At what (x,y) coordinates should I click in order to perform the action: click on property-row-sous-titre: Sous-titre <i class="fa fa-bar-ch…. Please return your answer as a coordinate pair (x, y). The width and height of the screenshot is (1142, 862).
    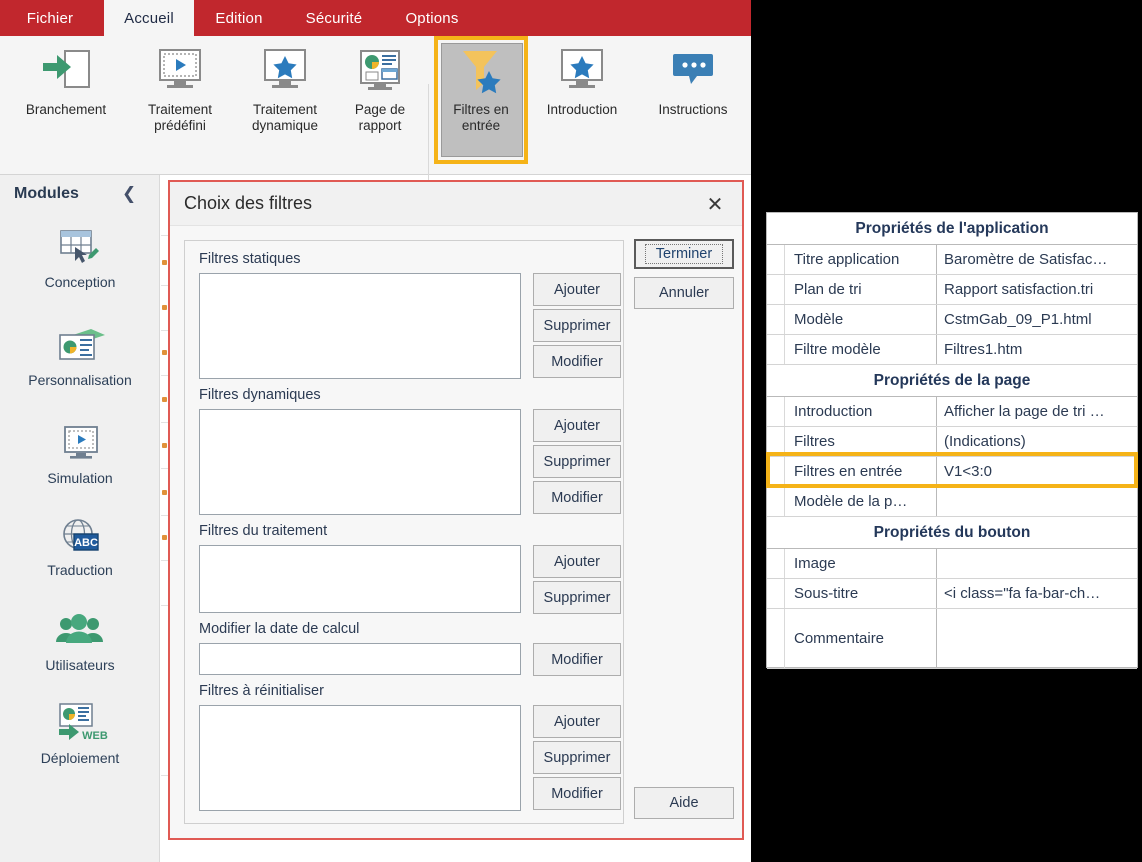
    Looking at the image, I should click on (952, 594).